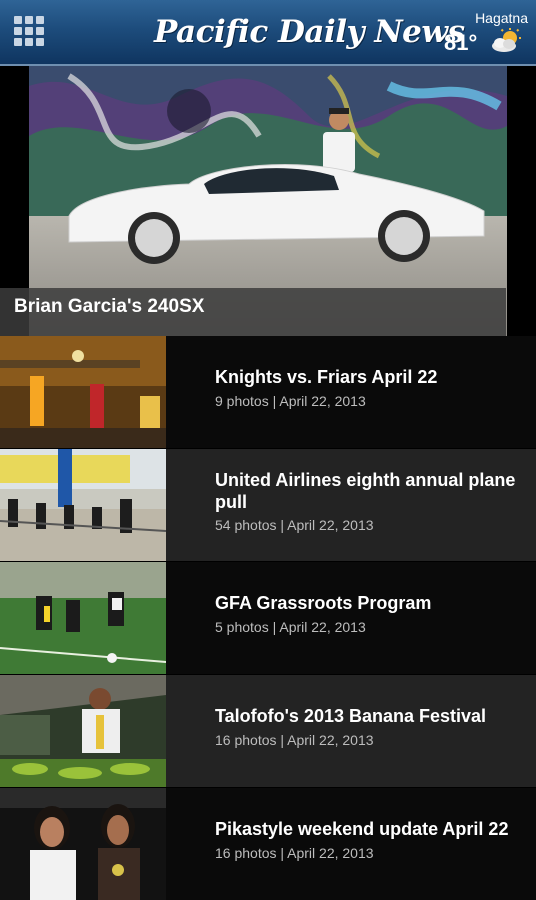 Image resolution: width=536 pixels, height=900 pixels. What do you see at coordinates (371, 377) in the screenshot?
I see `gallery-title: Knights vs. Friars April 22` at bounding box center [371, 377].